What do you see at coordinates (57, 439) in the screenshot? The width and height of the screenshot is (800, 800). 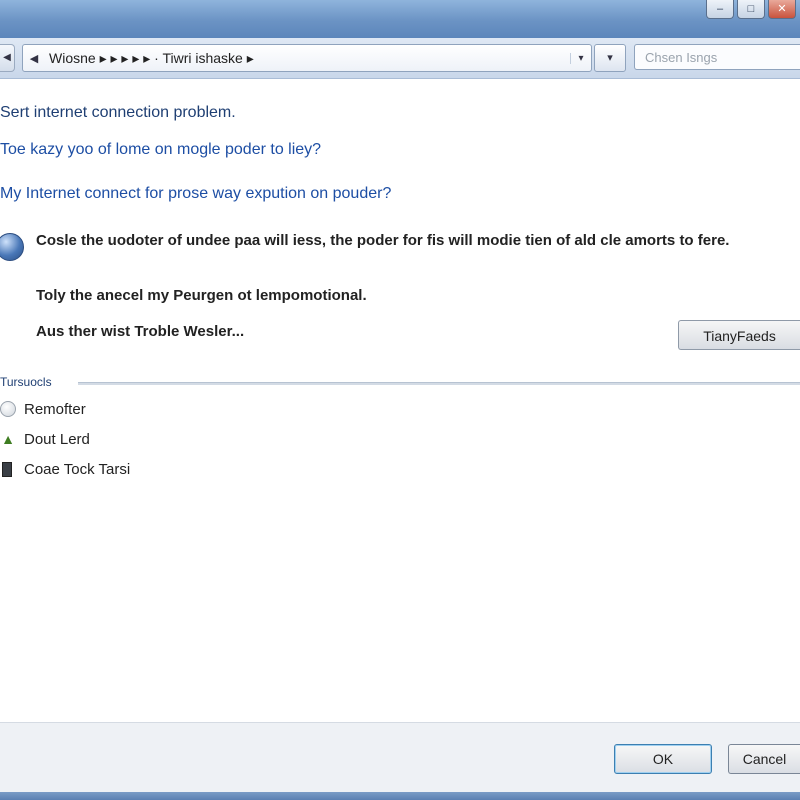 I see `list-item-label: Dout Lerd` at bounding box center [57, 439].